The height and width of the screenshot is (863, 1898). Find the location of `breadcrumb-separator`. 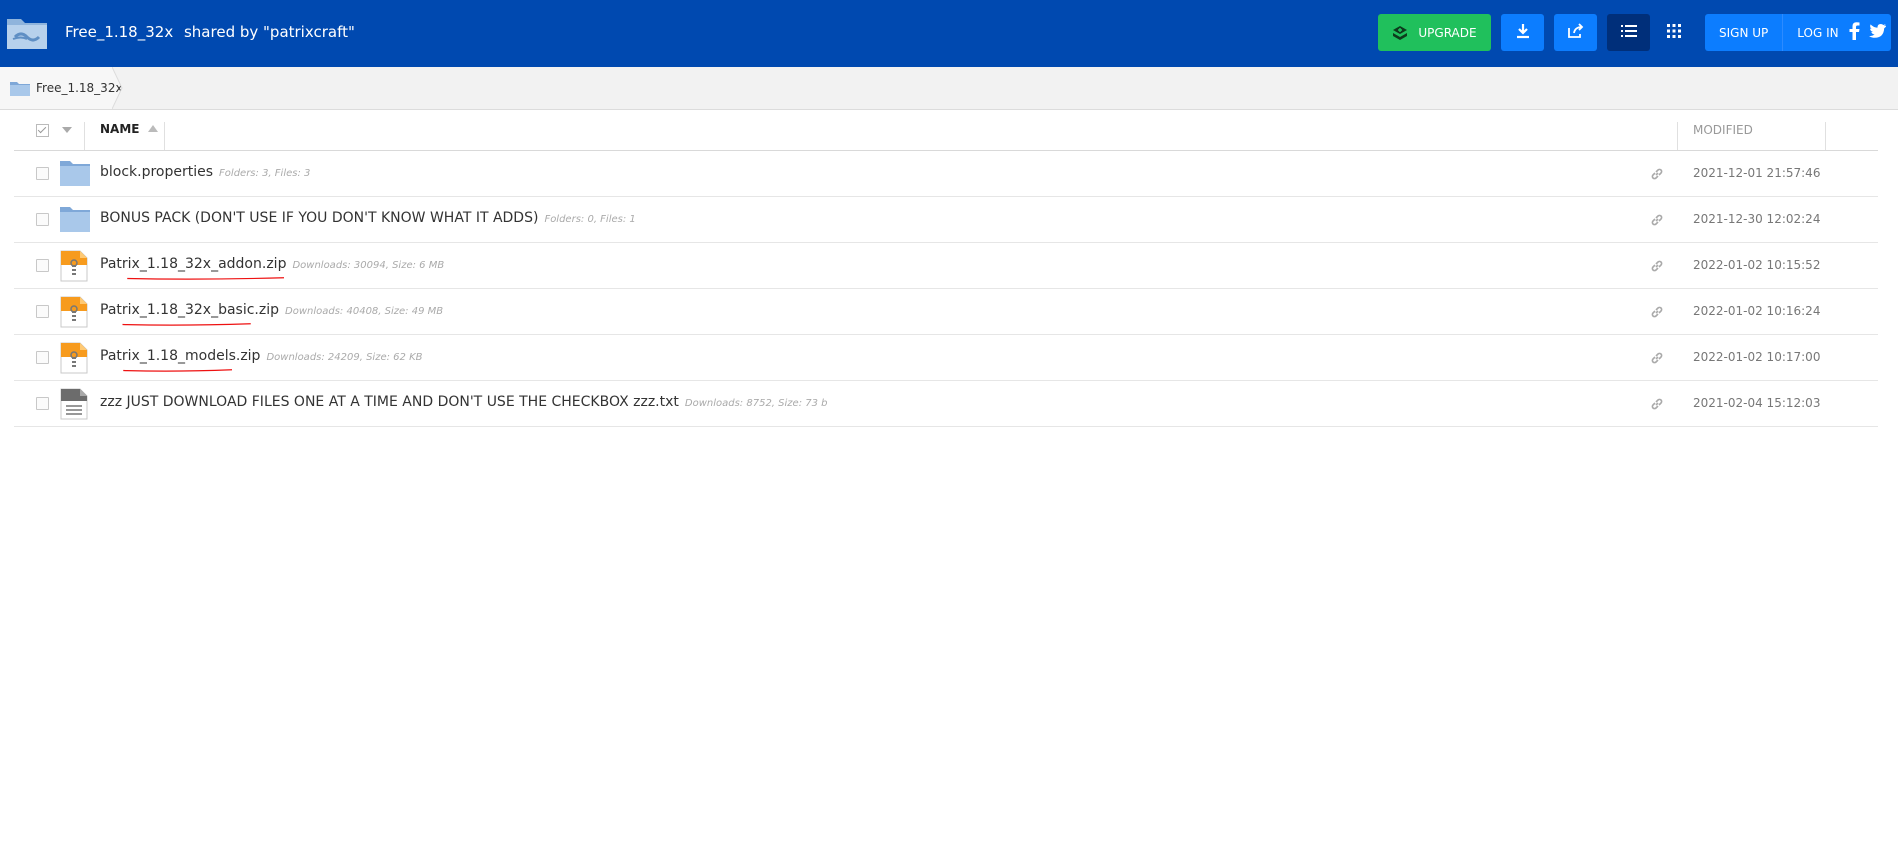

breadcrumb-separator is located at coordinates (117, 88).